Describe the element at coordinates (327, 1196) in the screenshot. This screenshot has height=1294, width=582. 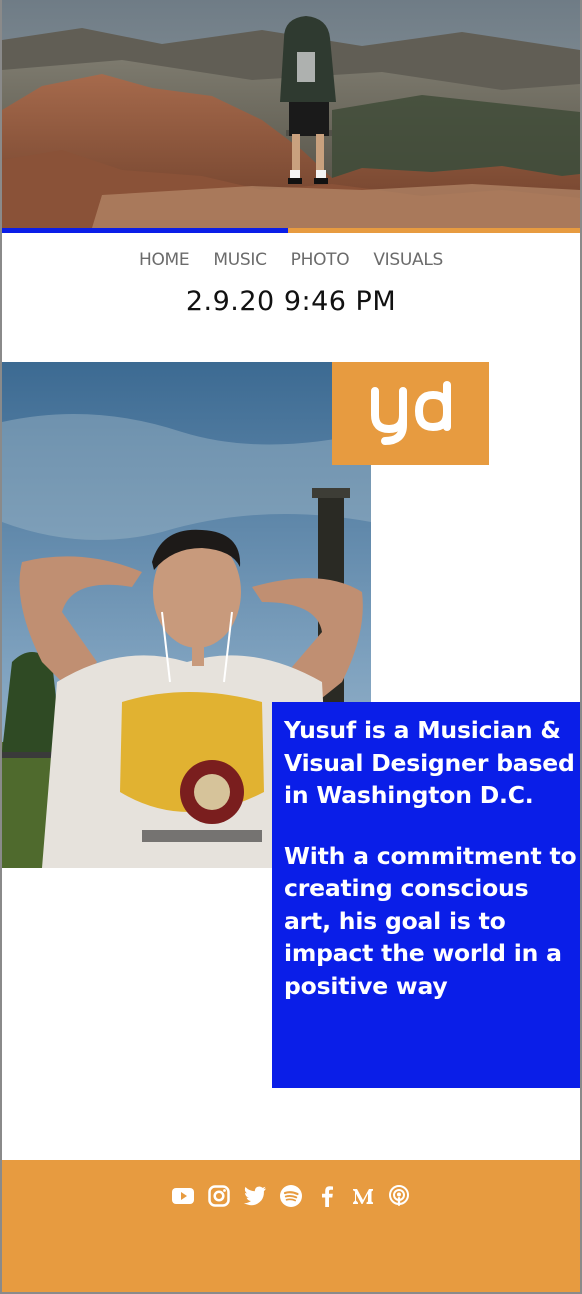
I see `facebook-icon` at that location.